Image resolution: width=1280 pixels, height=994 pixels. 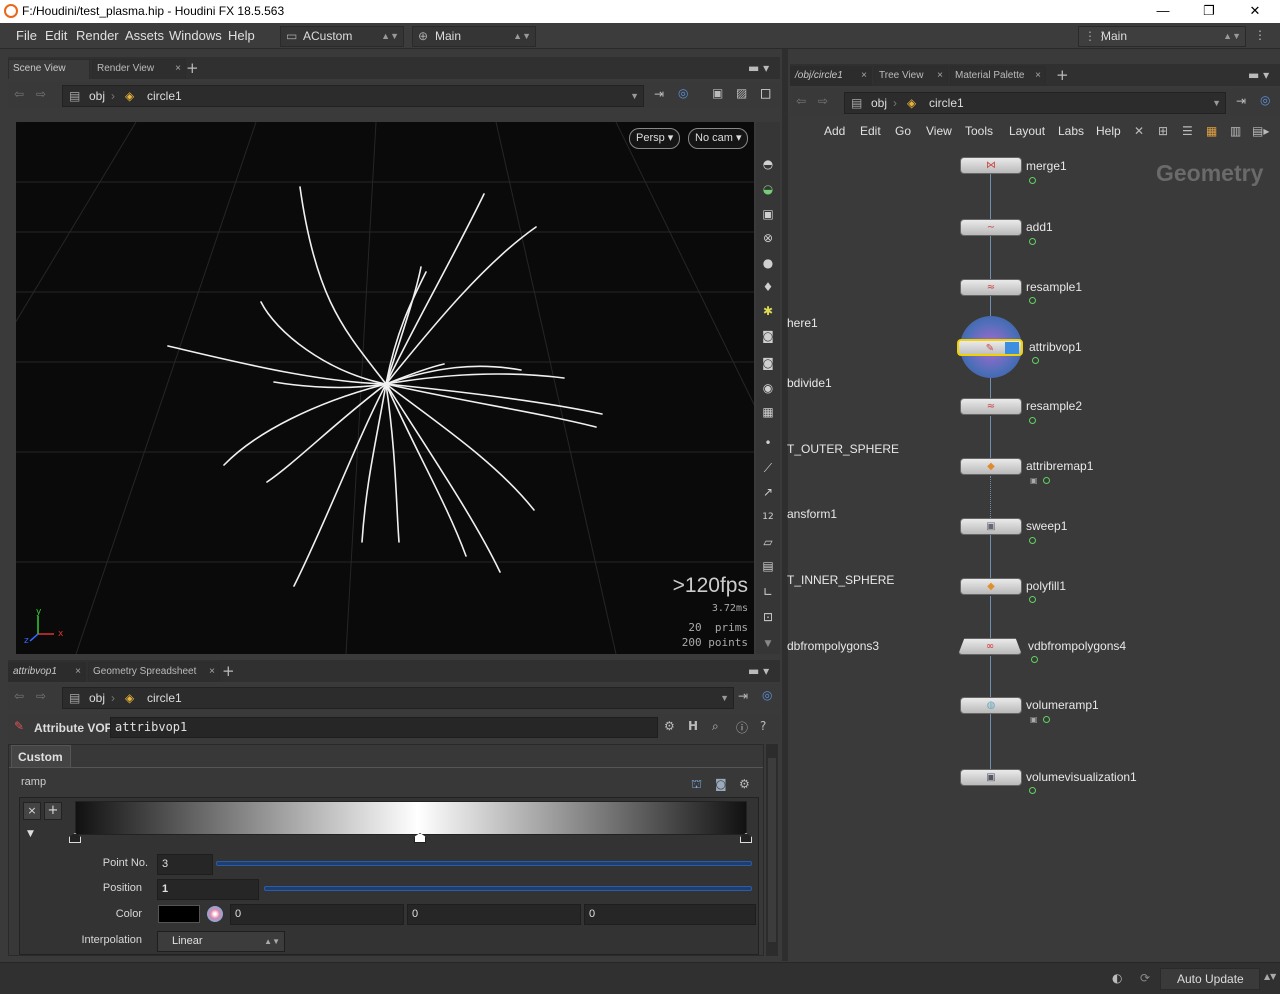 What do you see at coordinates (768, 214) in the screenshot?
I see `lock-camera-icon: ▣` at bounding box center [768, 214].